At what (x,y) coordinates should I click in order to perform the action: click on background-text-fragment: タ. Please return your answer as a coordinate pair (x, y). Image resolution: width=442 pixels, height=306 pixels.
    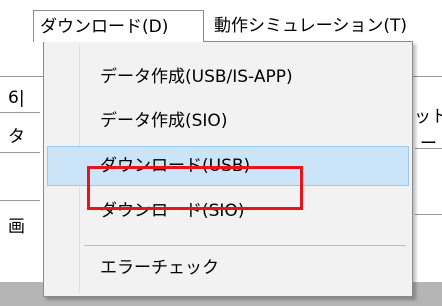
    Looking at the image, I should click on (16, 137).